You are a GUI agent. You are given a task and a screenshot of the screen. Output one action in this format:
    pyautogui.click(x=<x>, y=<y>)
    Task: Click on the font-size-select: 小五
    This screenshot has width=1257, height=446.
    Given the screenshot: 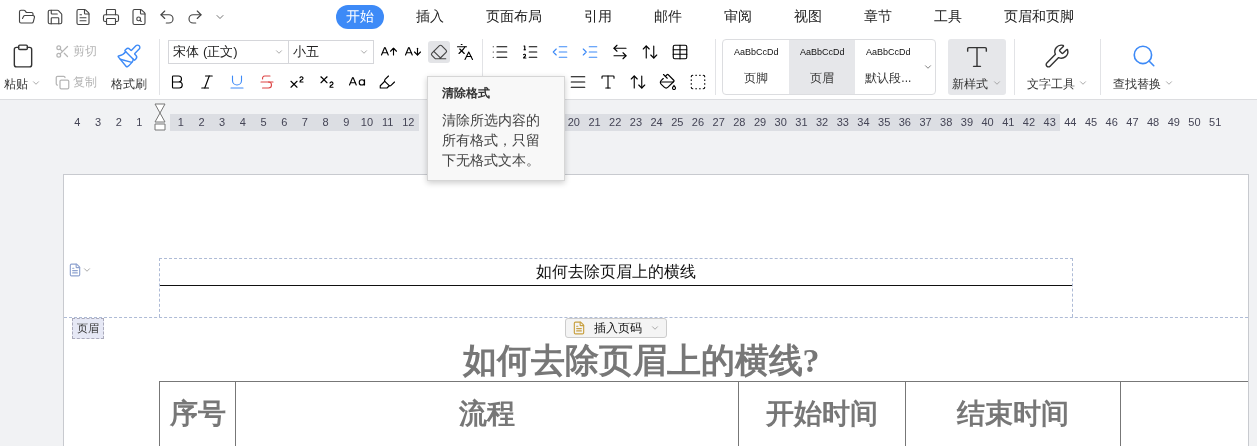 What is the action you would take?
    pyautogui.click(x=331, y=51)
    